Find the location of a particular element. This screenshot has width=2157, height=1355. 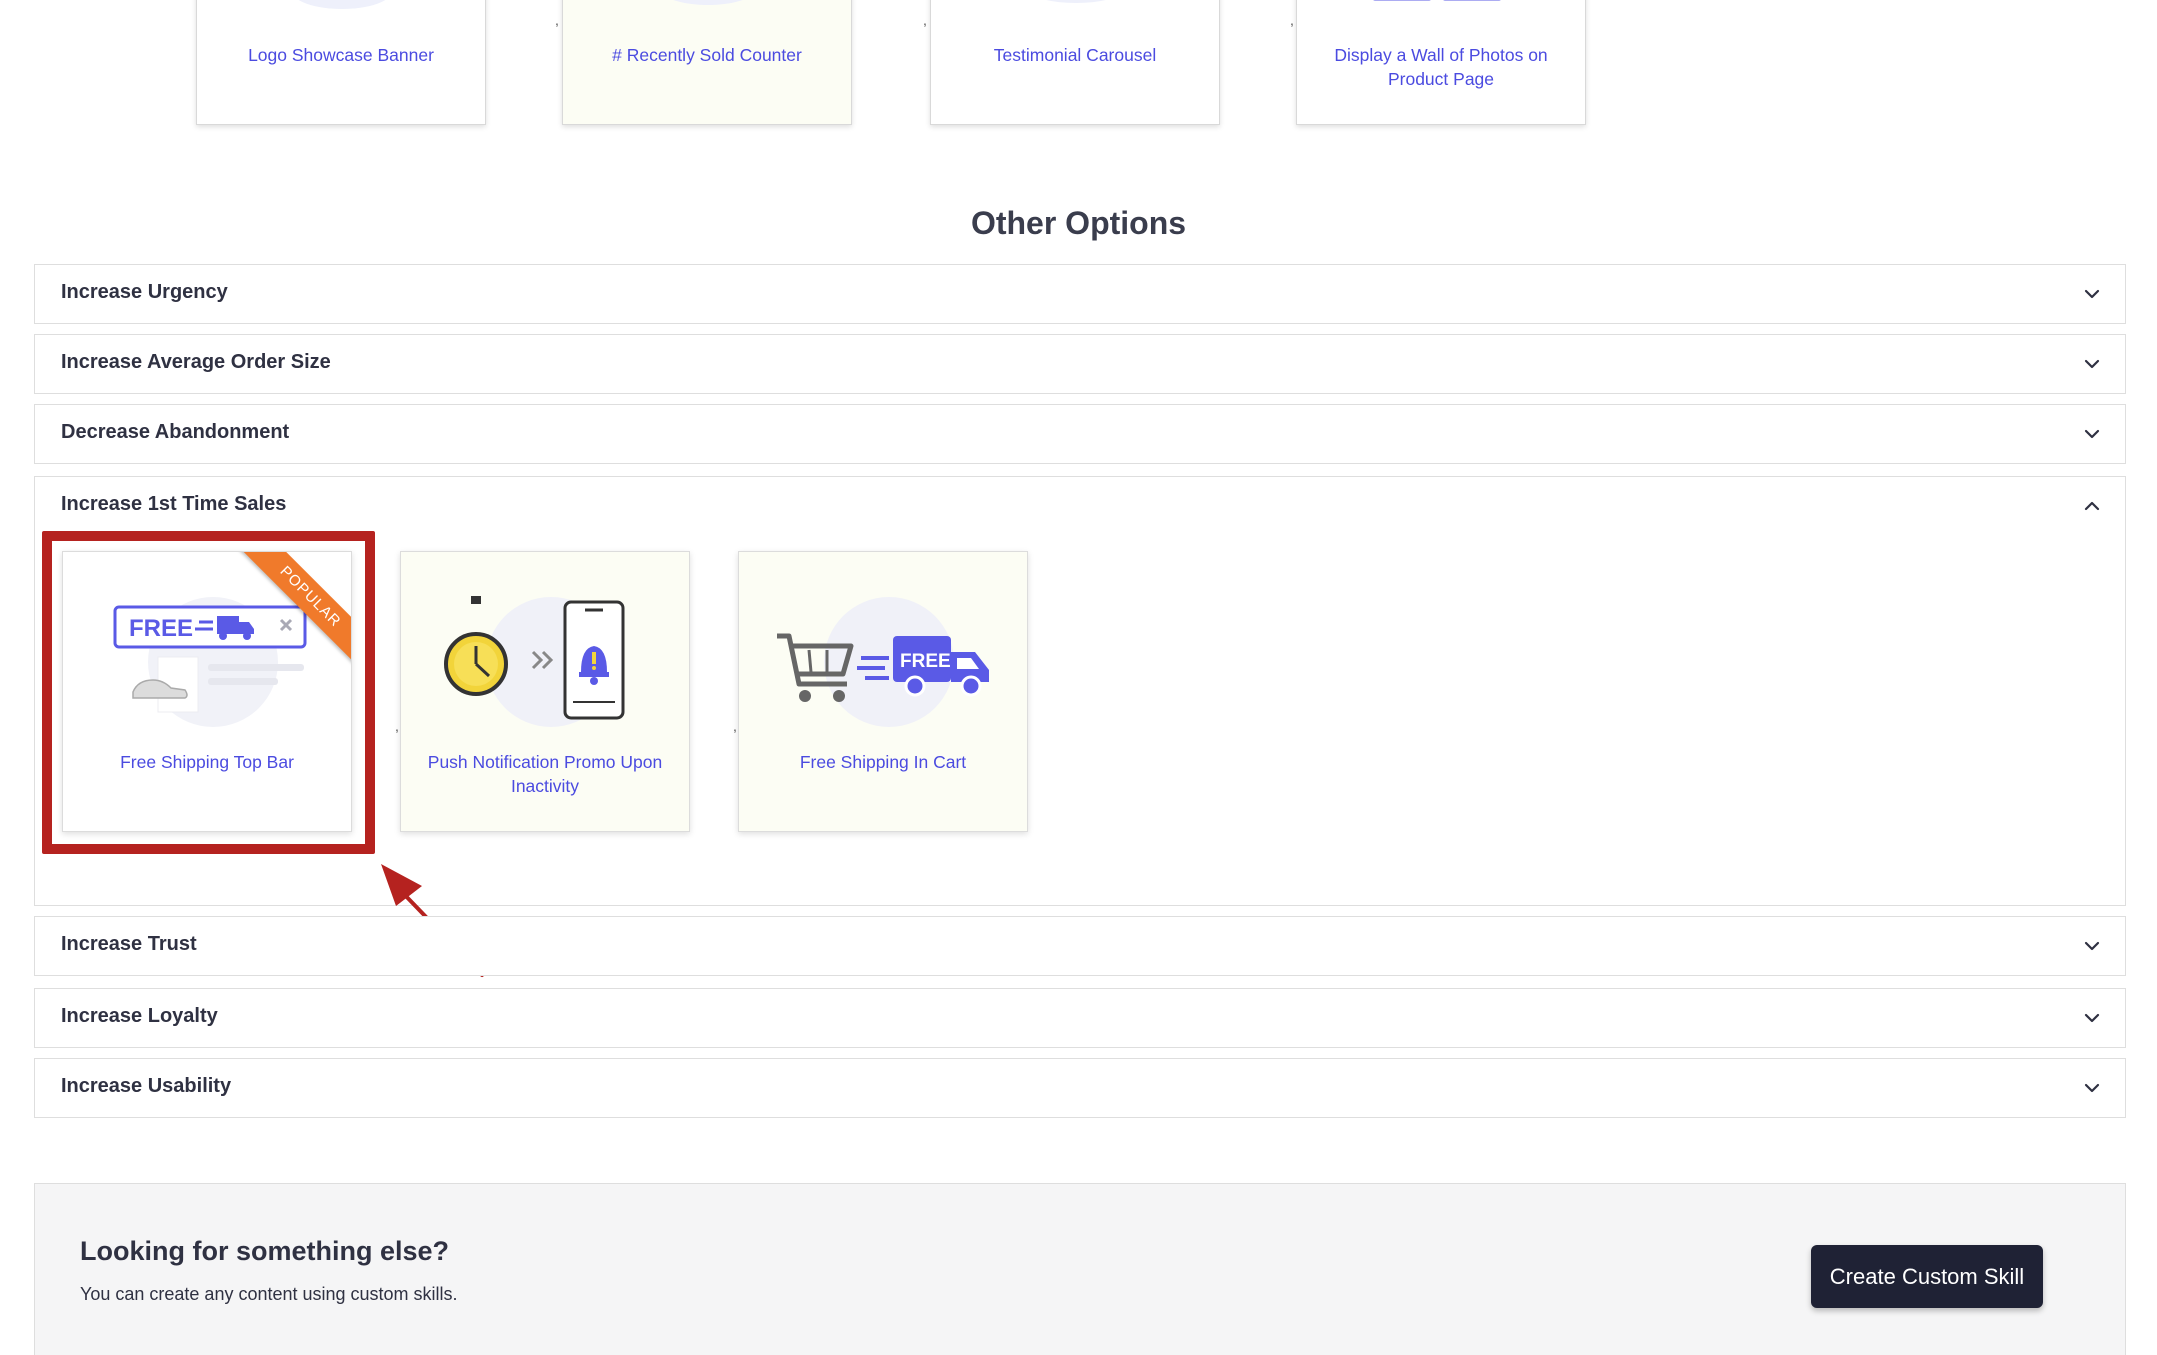

accordion-increase-loyalty: Increase Loyalty is located at coordinates (1080, 1018).